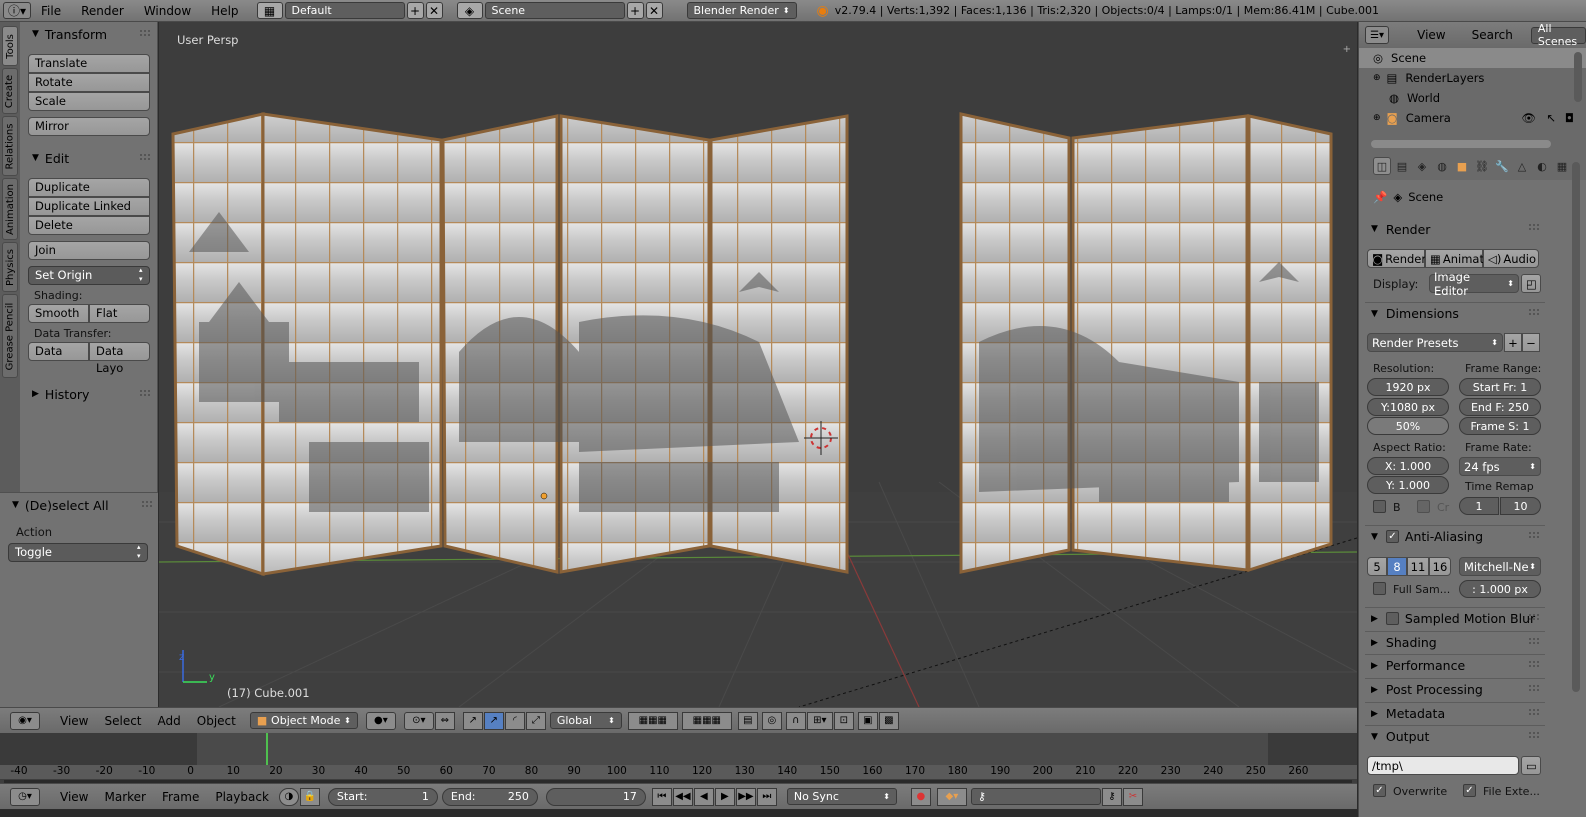 The height and width of the screenshot is (817, 1586). I want to click on material-tab-icon: ◐, so click(1542, 166).